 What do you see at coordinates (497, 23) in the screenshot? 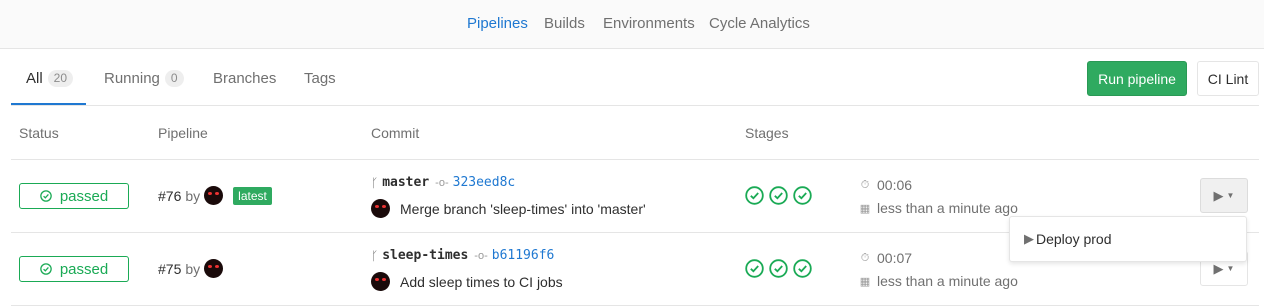
I see `subnav-pipelines: Pipelines` at bounding box center [497, 23].